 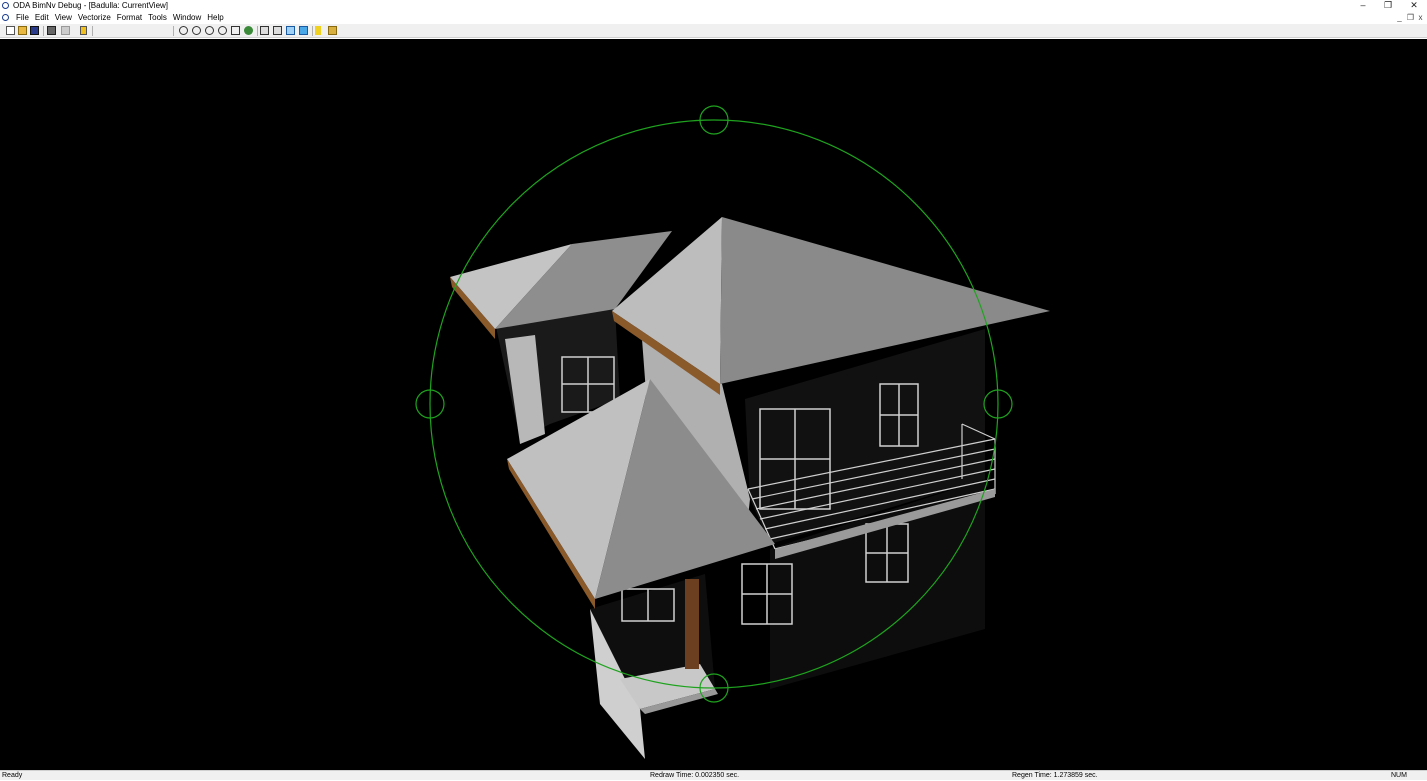 I want to click on box-view-icon, so click(x=264, y=30).